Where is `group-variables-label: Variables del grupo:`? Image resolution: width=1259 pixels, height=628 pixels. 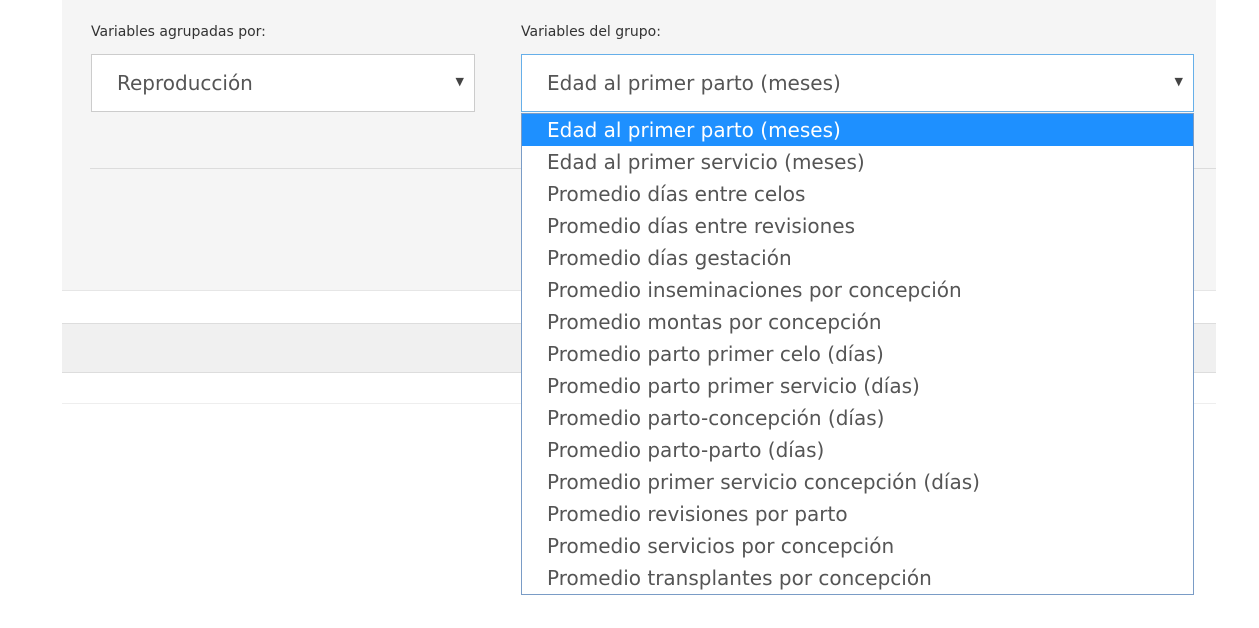 group-variables-label: Variables del grupo: is located at coordinates (591, 32).